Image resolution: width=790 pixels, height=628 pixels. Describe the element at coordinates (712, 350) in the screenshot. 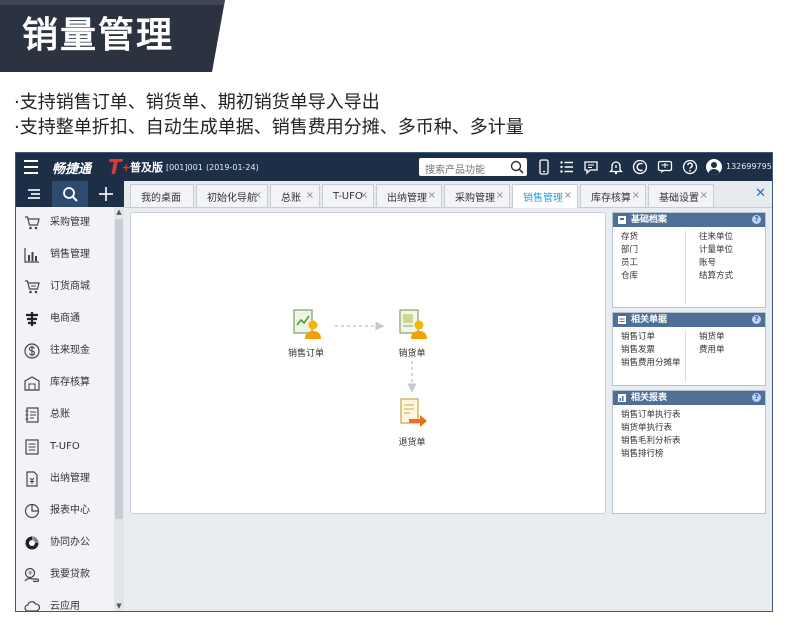

I see `link-expense-note: 费用单` at that location.